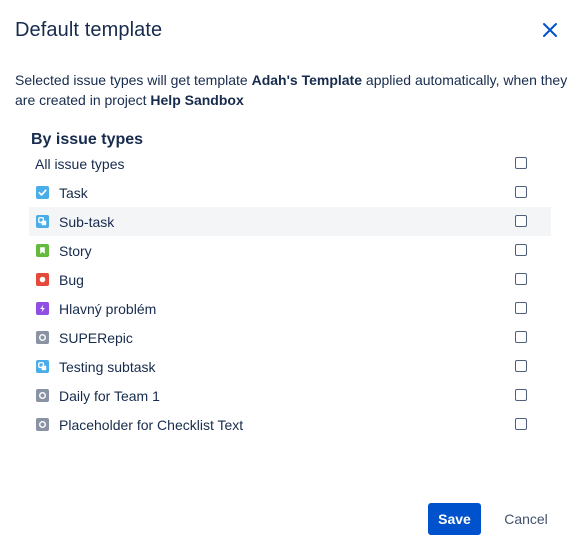  What do you see at coordinates (42, 250) in the screenshot?
I see `story-icon` at bounding box center [42, 250].